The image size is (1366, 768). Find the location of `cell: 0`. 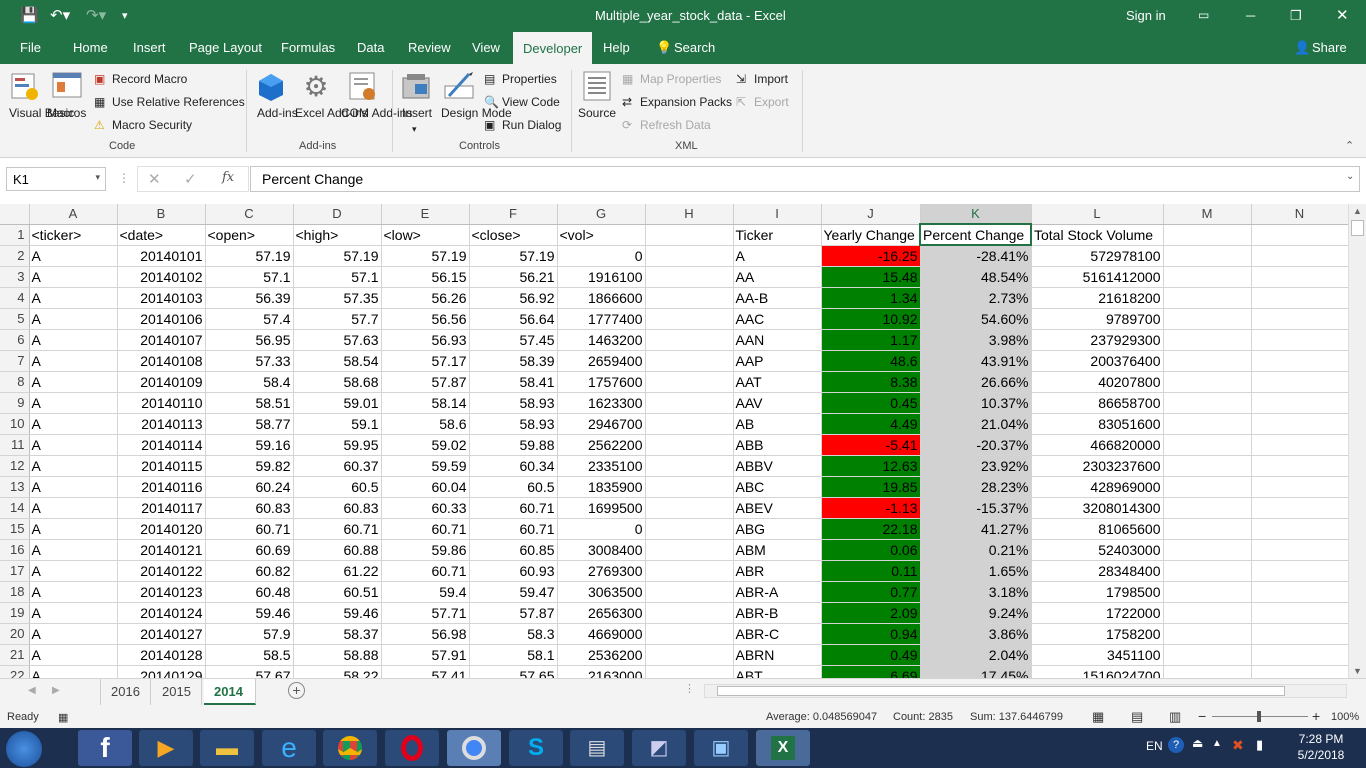

cell: 0 is located at coordinates (601, 256).